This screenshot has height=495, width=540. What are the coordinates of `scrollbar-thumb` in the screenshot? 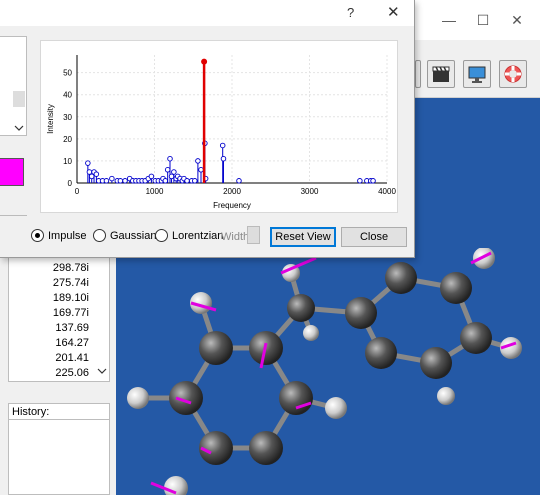 It's located at (19, 99).